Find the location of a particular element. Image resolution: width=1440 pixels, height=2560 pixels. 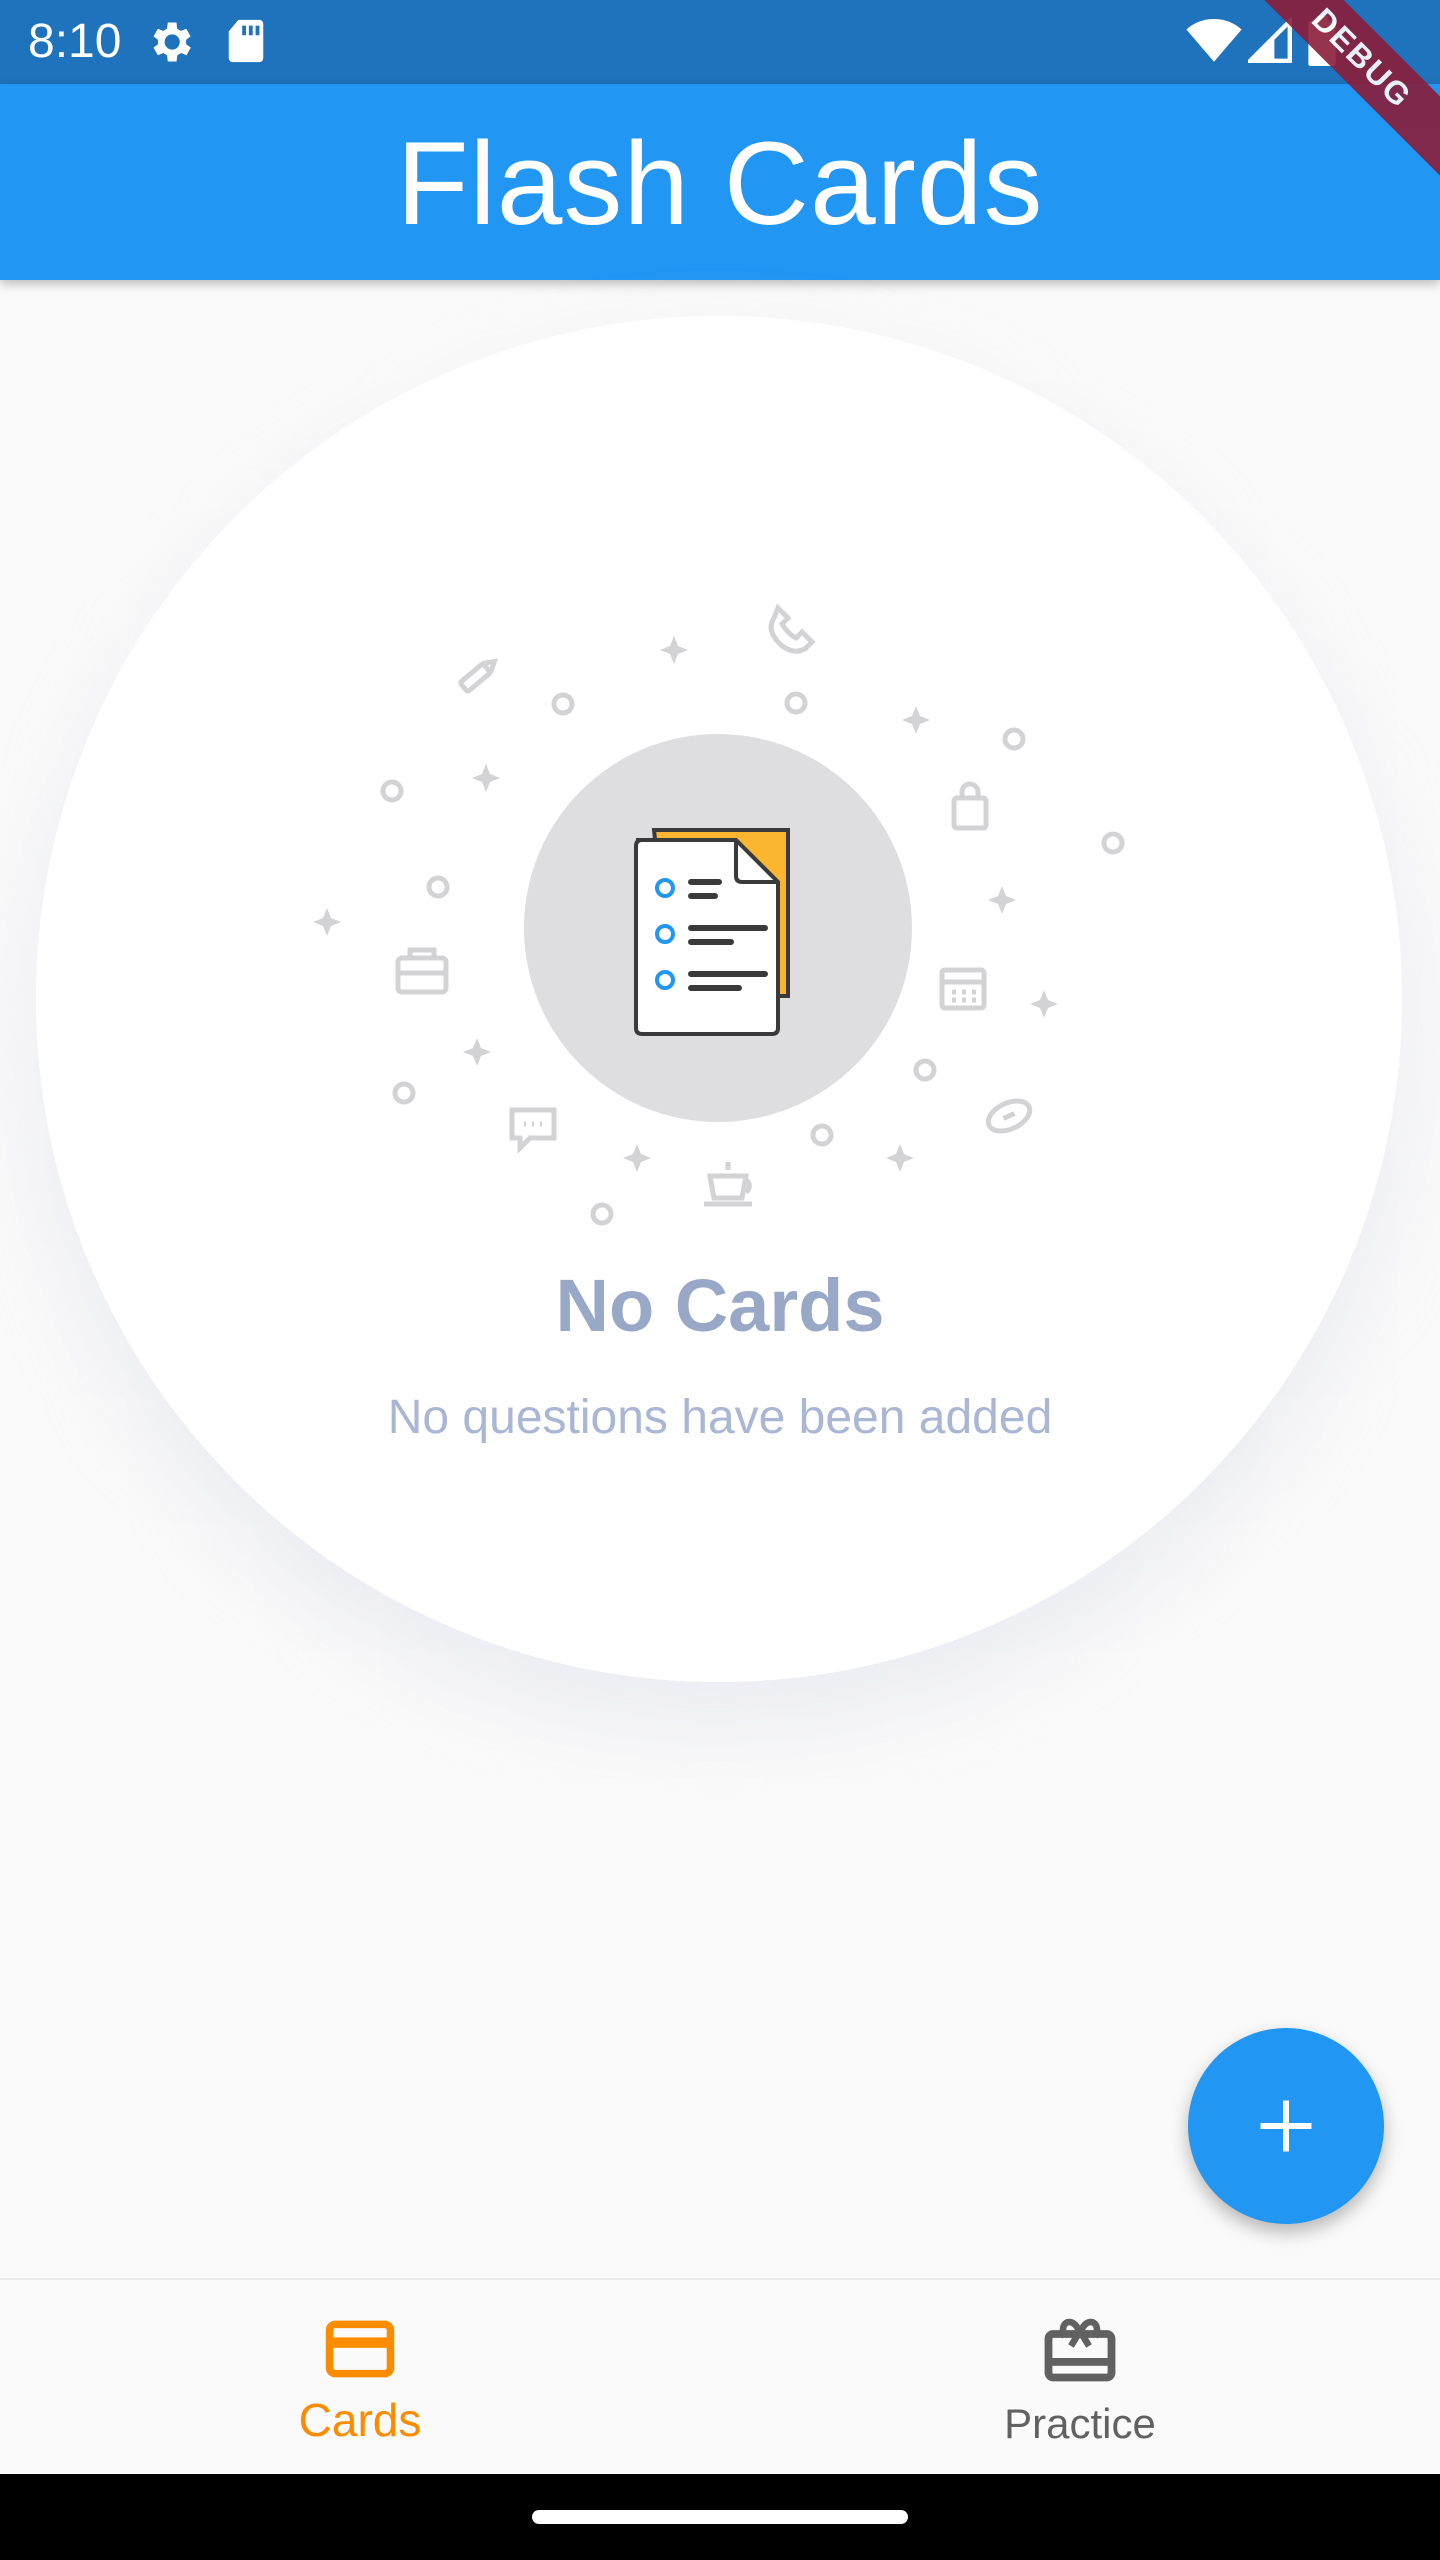

briefcase-icon is located at coordinates (422, 971).